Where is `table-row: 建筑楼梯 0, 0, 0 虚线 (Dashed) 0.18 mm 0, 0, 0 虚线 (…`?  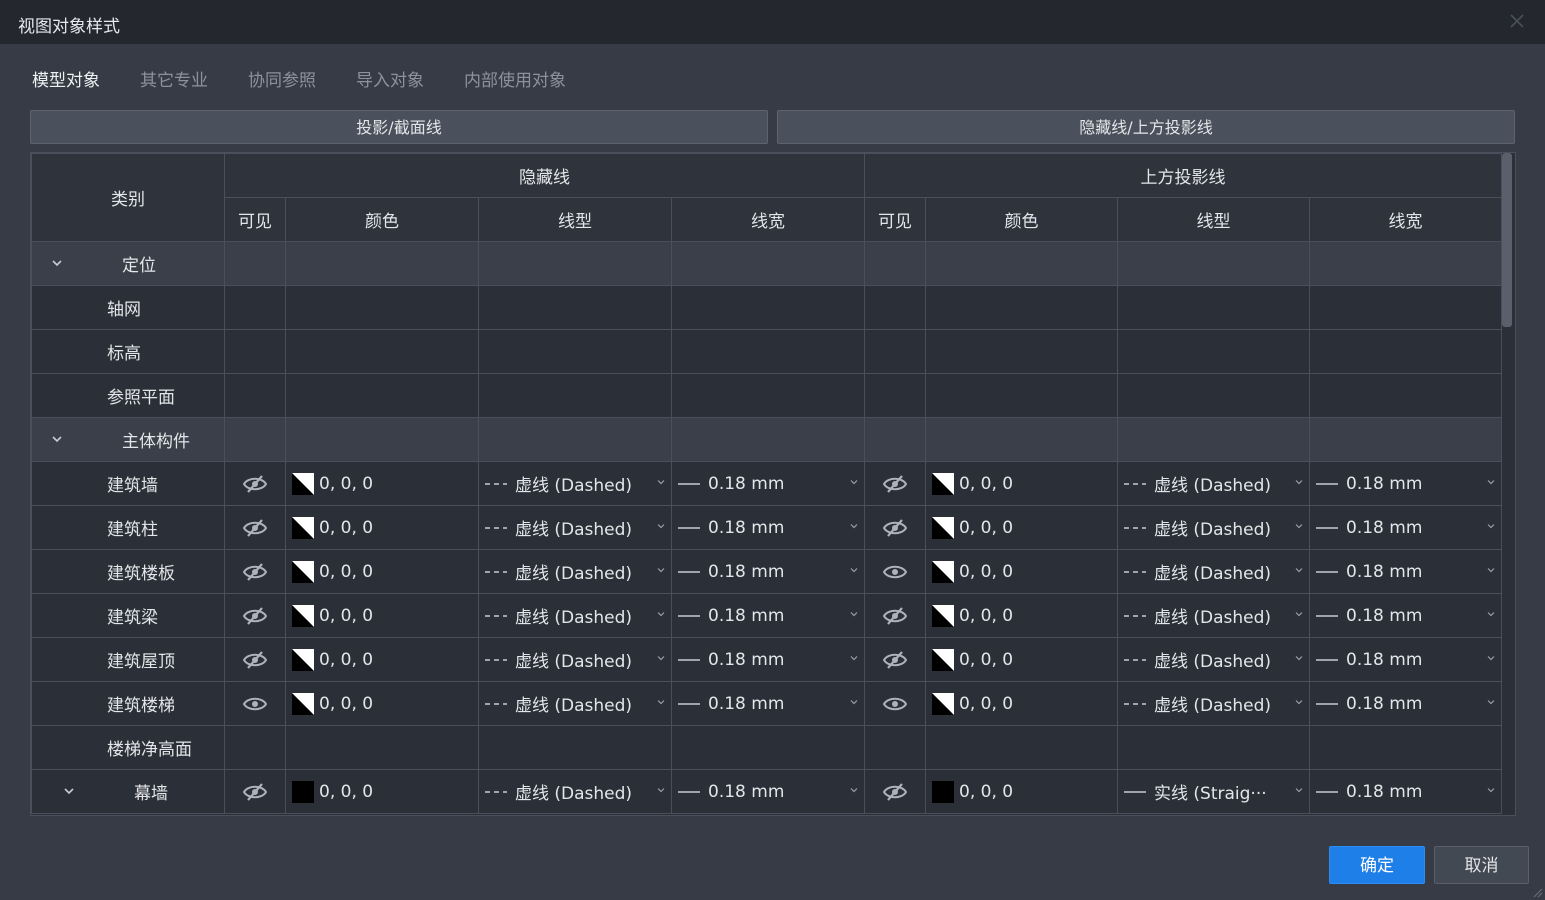
table-row: 建筑楼梯 0, 0, 0 虚线 (Dashed) 0.18 mm 0, 0, 0 虚线 (… is located at coordinates (766, 703).